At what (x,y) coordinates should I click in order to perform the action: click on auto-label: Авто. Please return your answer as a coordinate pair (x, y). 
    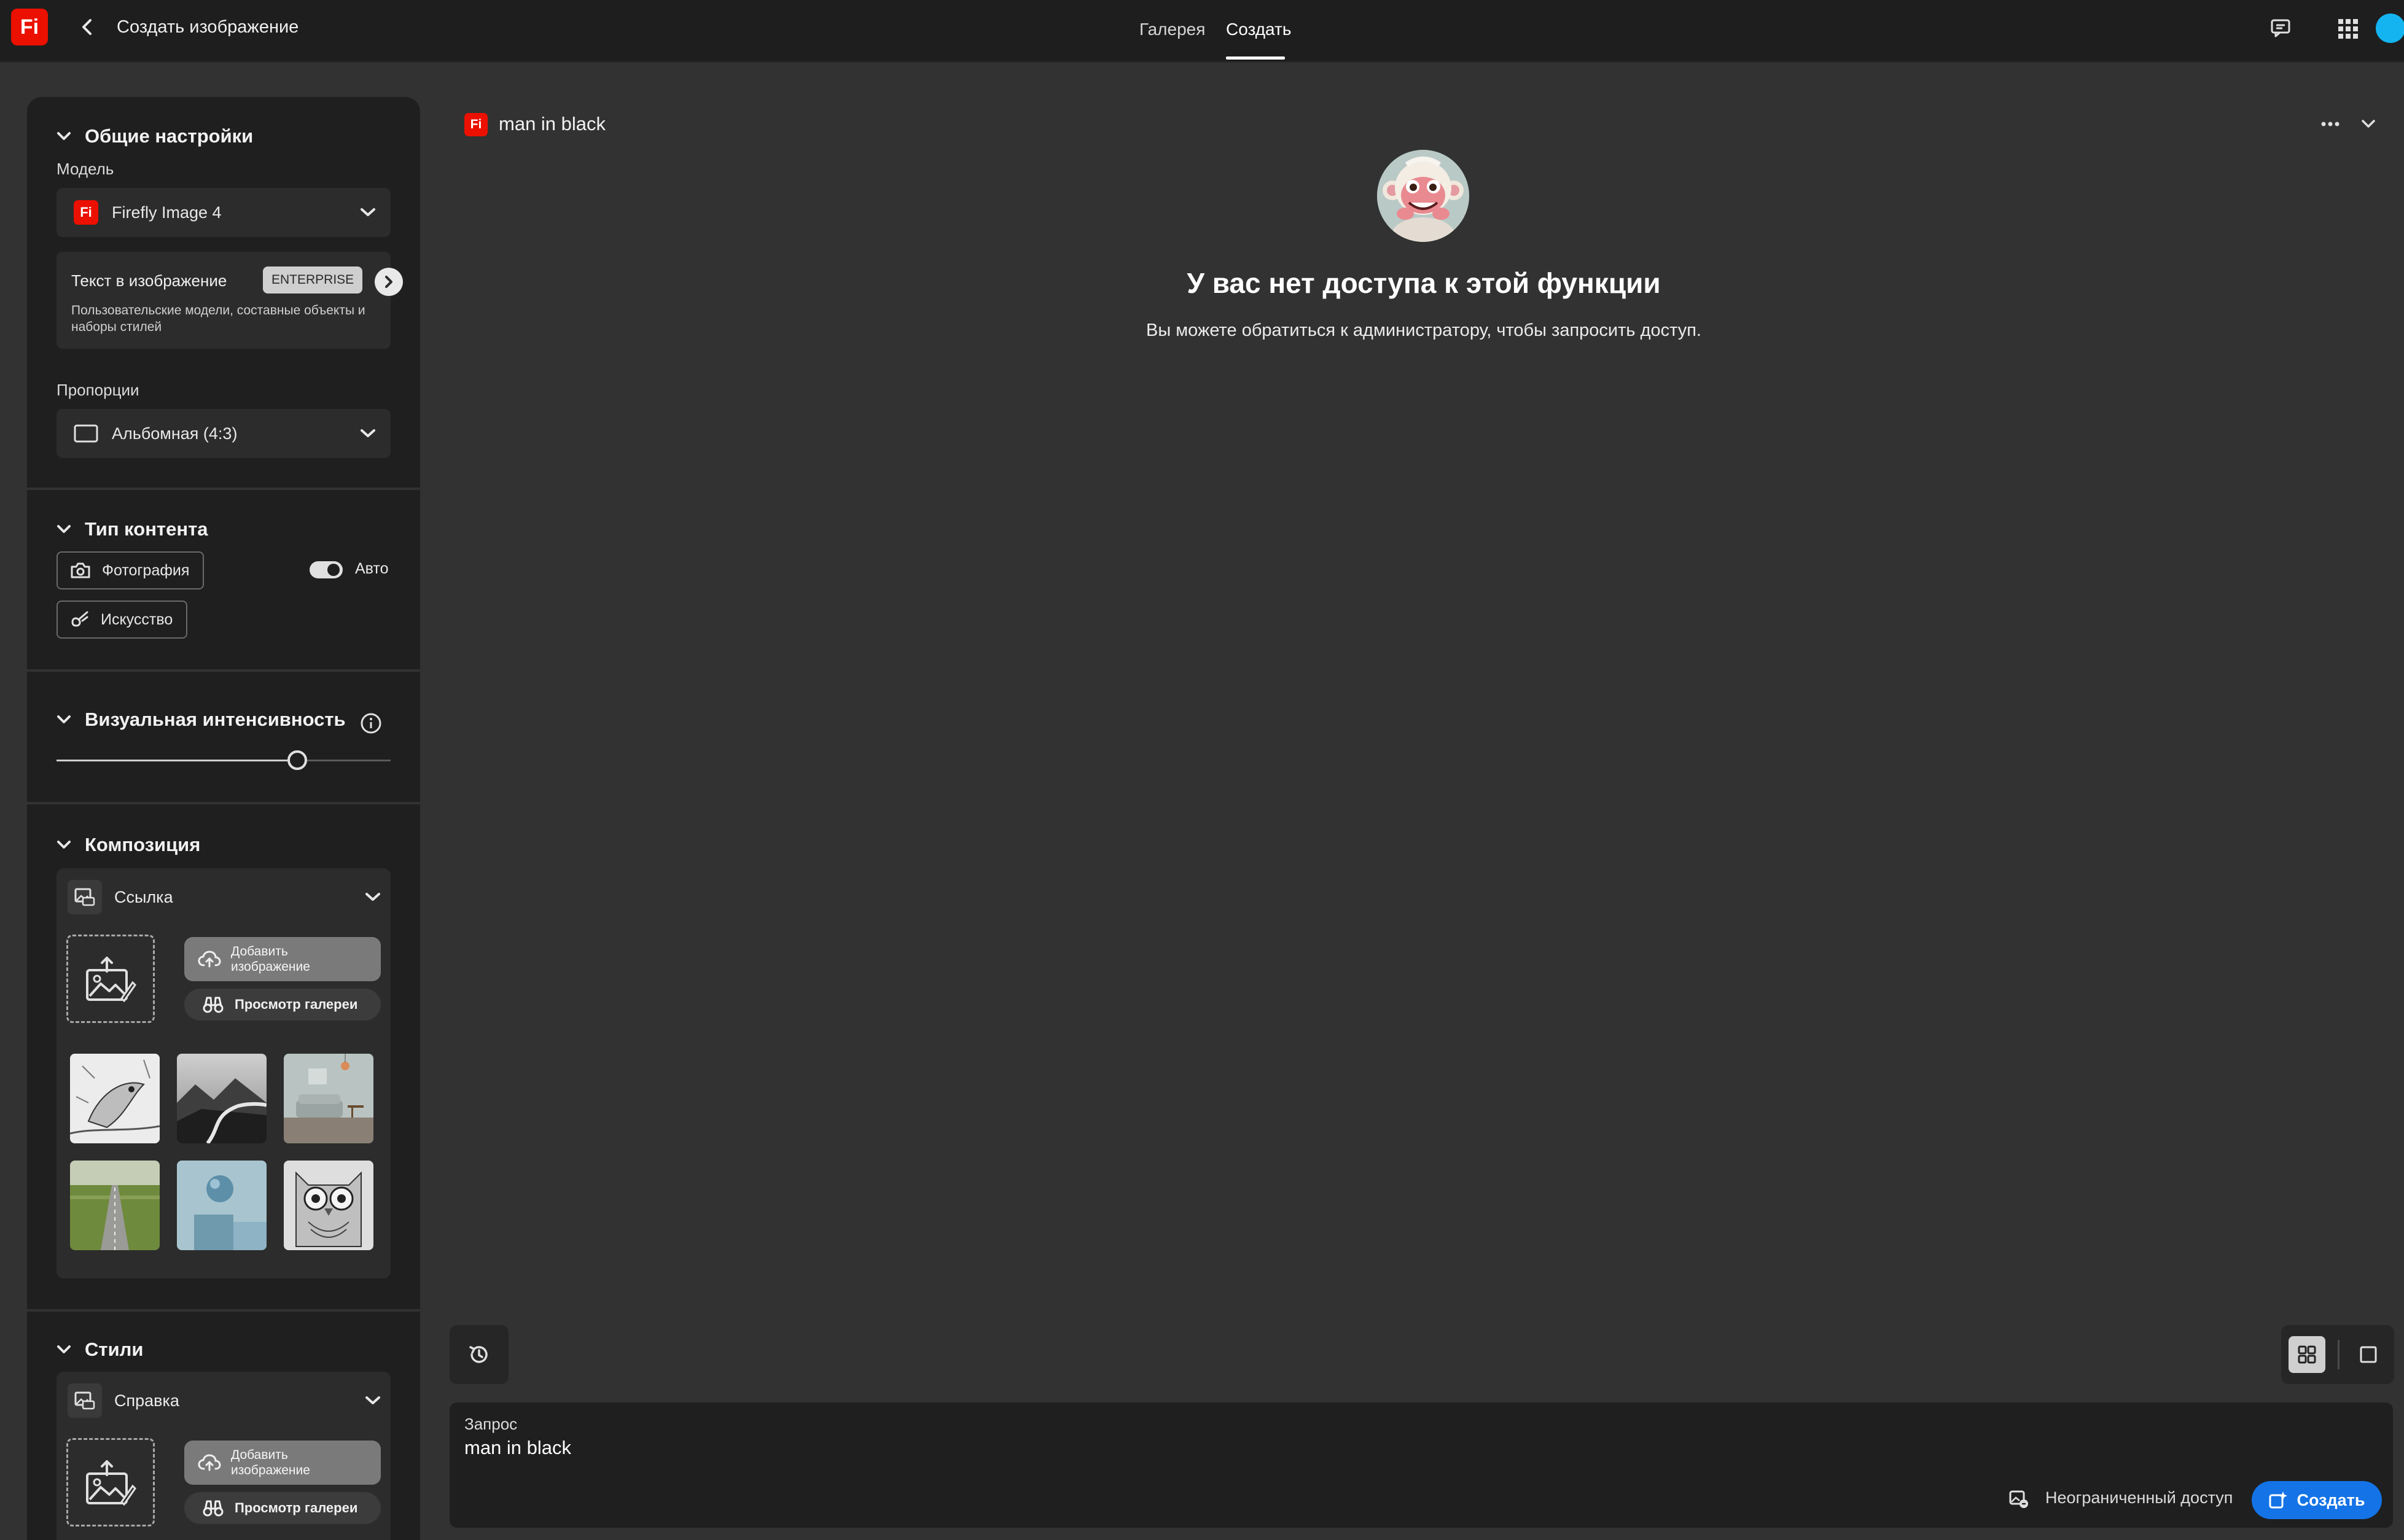
    Looking at the image, I should click on (372, 568).